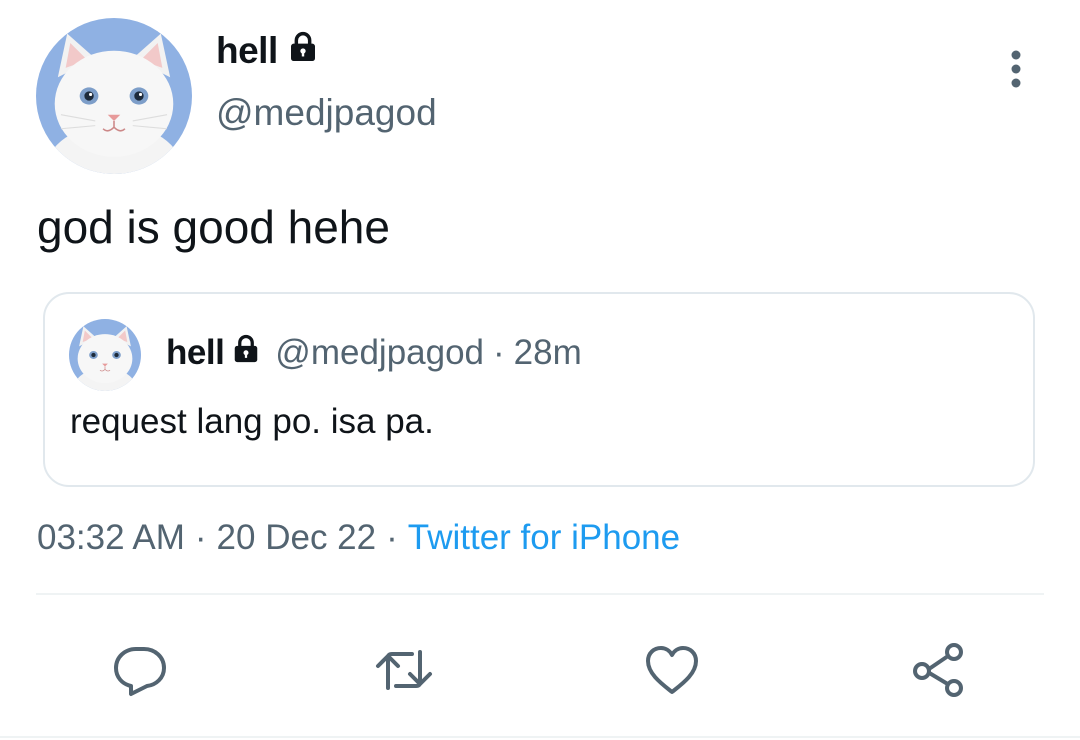 This screenshot has height=740, width=1080. I want to click on more-button, so click(1016, 70).